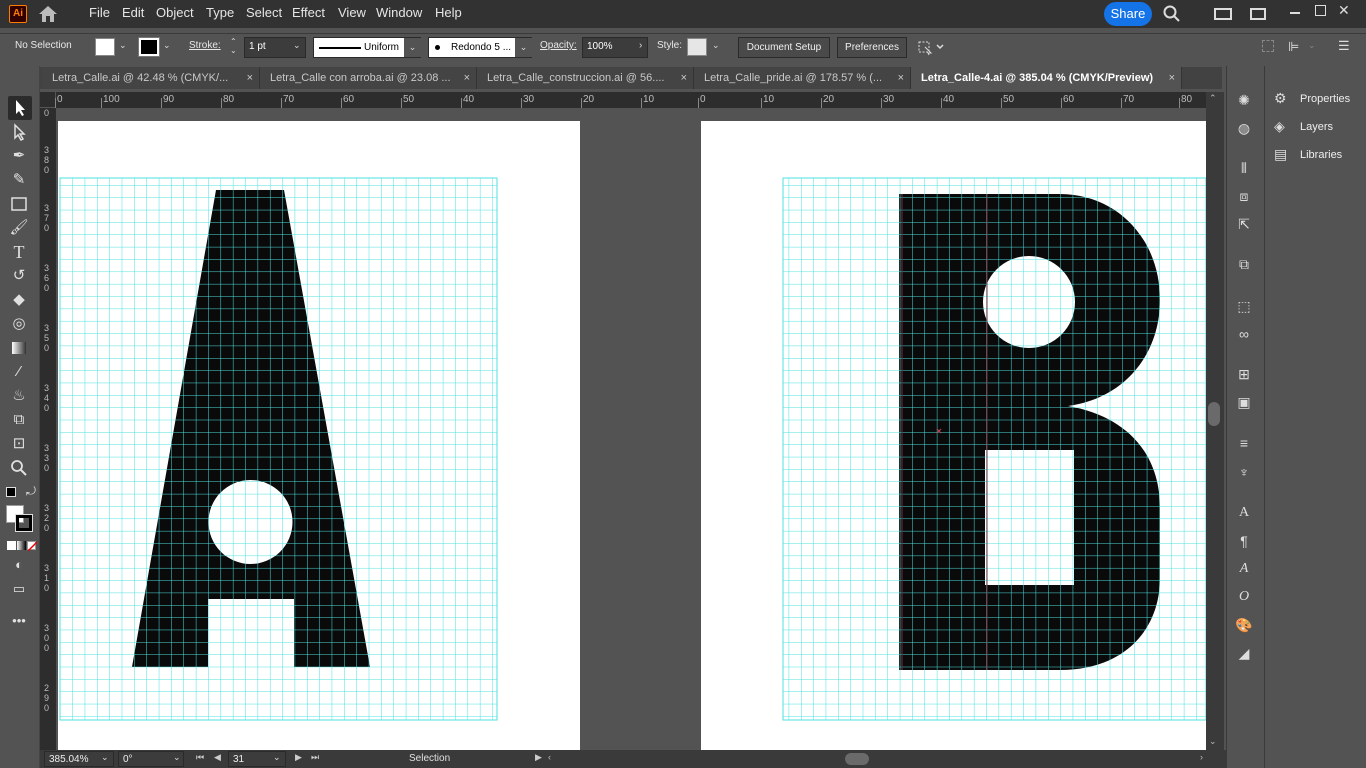 This screenshot has width=1366, height=768. What do you see at coordinates (31, 491) in the screenshot?
I see `swap-colors-icon: ⤾` at bounding box center [31, 491].